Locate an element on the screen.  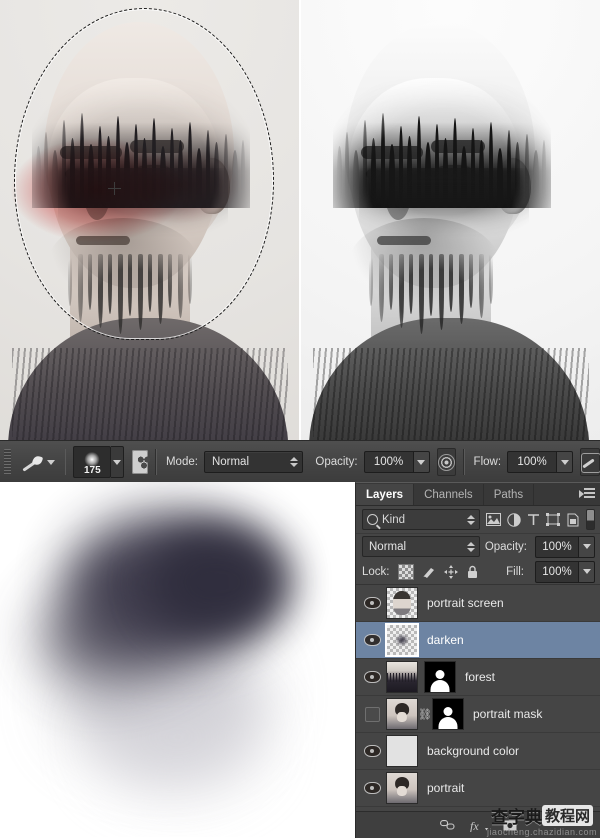
chevron-down-icon is located at coordinates (50, 462).